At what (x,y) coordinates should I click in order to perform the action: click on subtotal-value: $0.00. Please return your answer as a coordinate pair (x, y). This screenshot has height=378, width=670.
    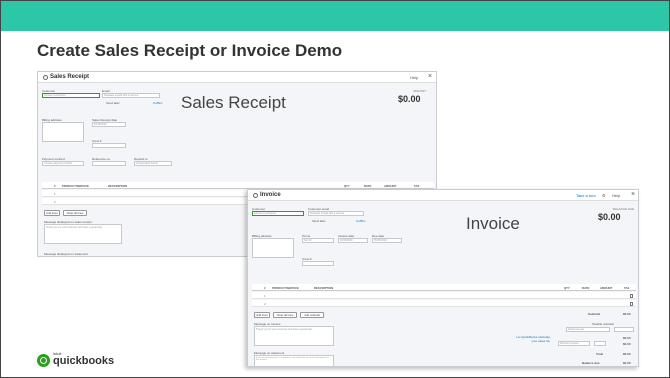
    Looking at the image, I should click on (627, 314).